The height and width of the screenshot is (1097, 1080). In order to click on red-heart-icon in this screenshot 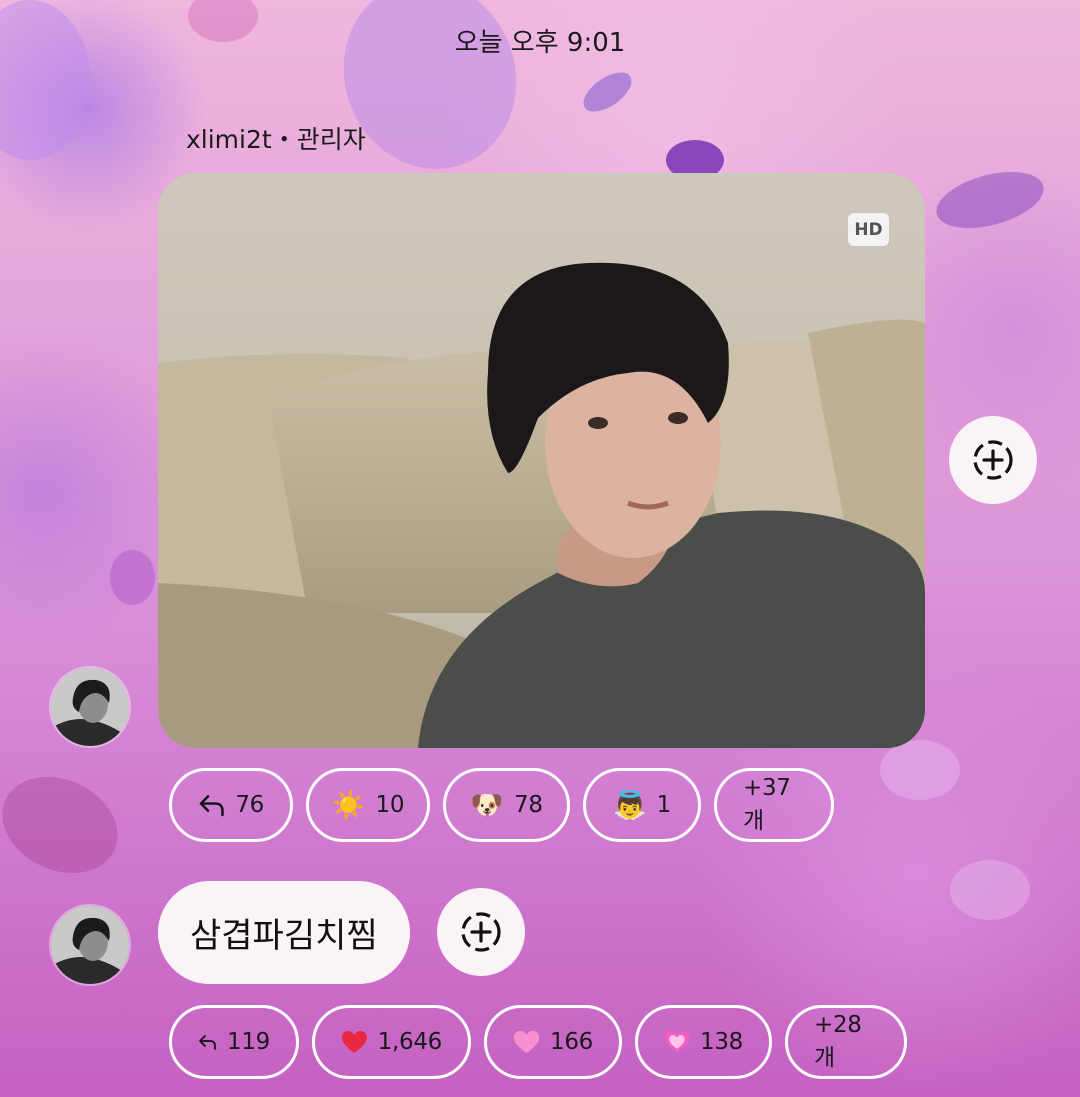, I will do `click(354, 1042)`.